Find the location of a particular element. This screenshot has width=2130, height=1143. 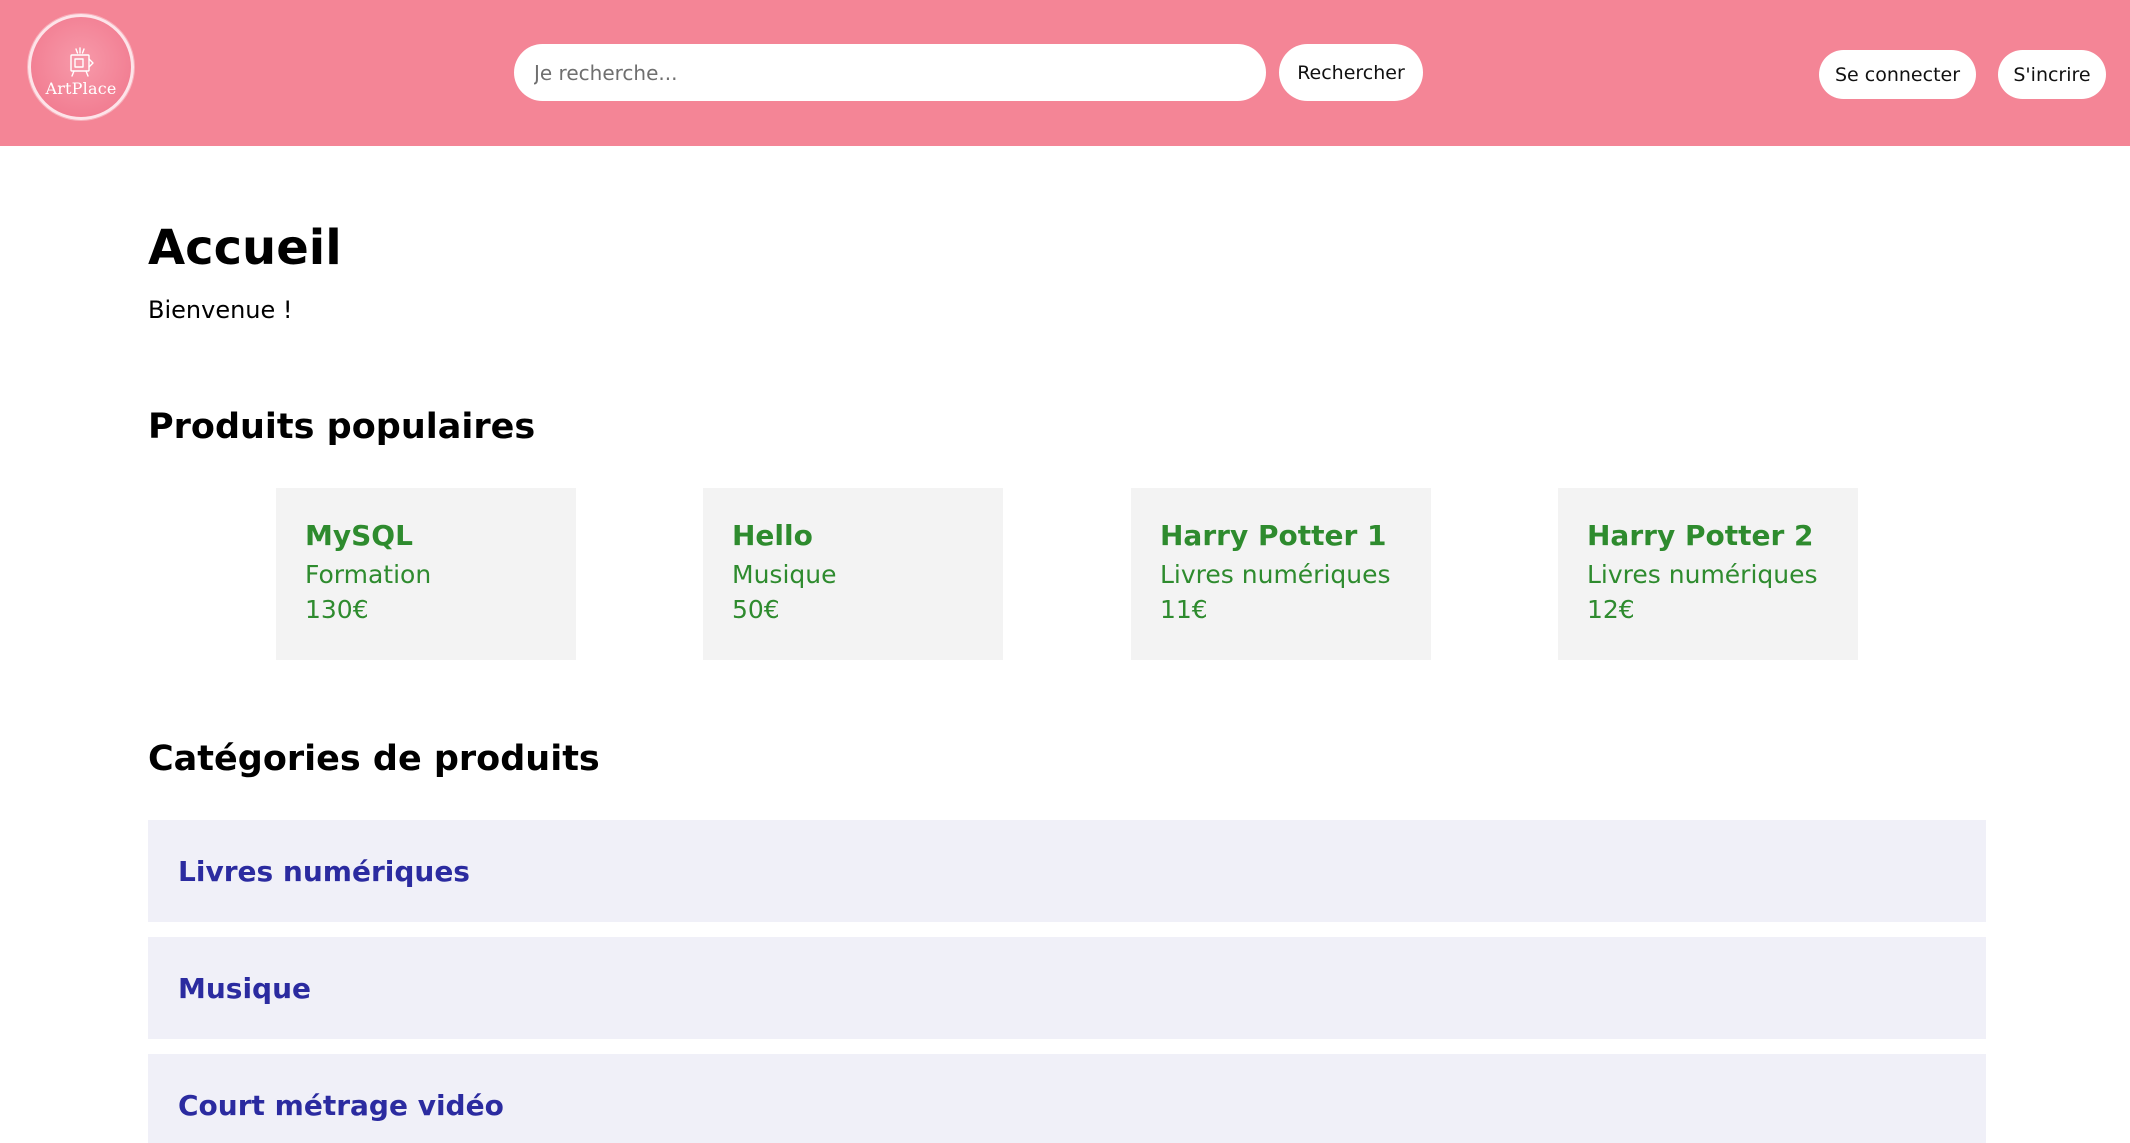

category-item: Musique is located at coordinates (1067, 988).